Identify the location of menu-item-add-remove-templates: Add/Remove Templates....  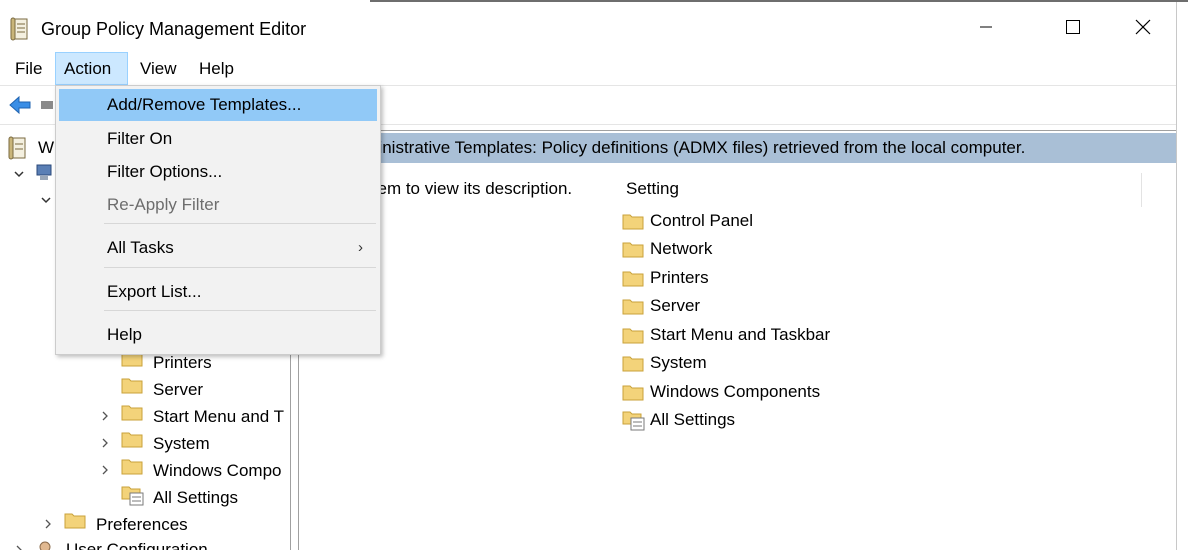
(218, 105).